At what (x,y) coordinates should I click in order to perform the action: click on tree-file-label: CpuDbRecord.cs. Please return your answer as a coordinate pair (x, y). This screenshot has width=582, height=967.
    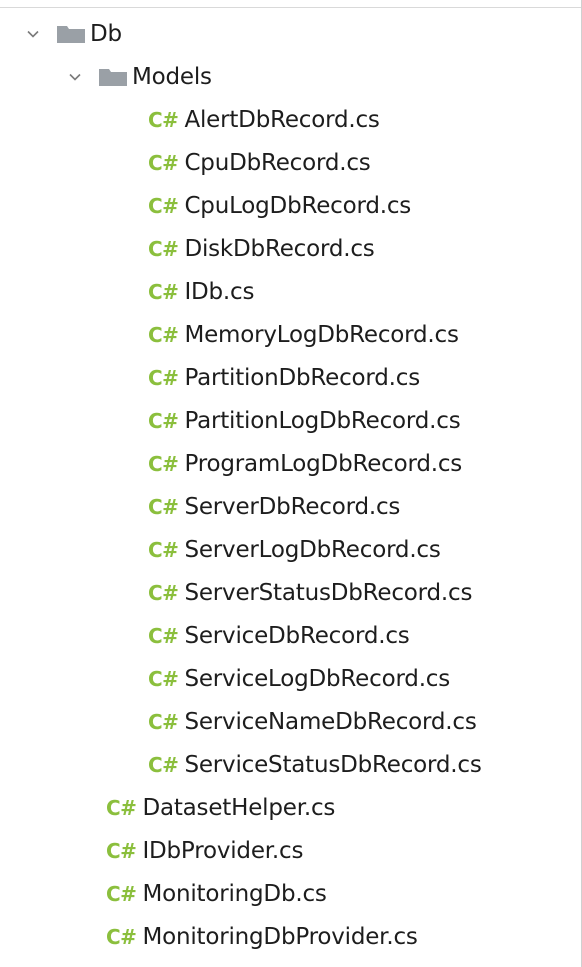
    Looking at the image, I should click on (277, 162).